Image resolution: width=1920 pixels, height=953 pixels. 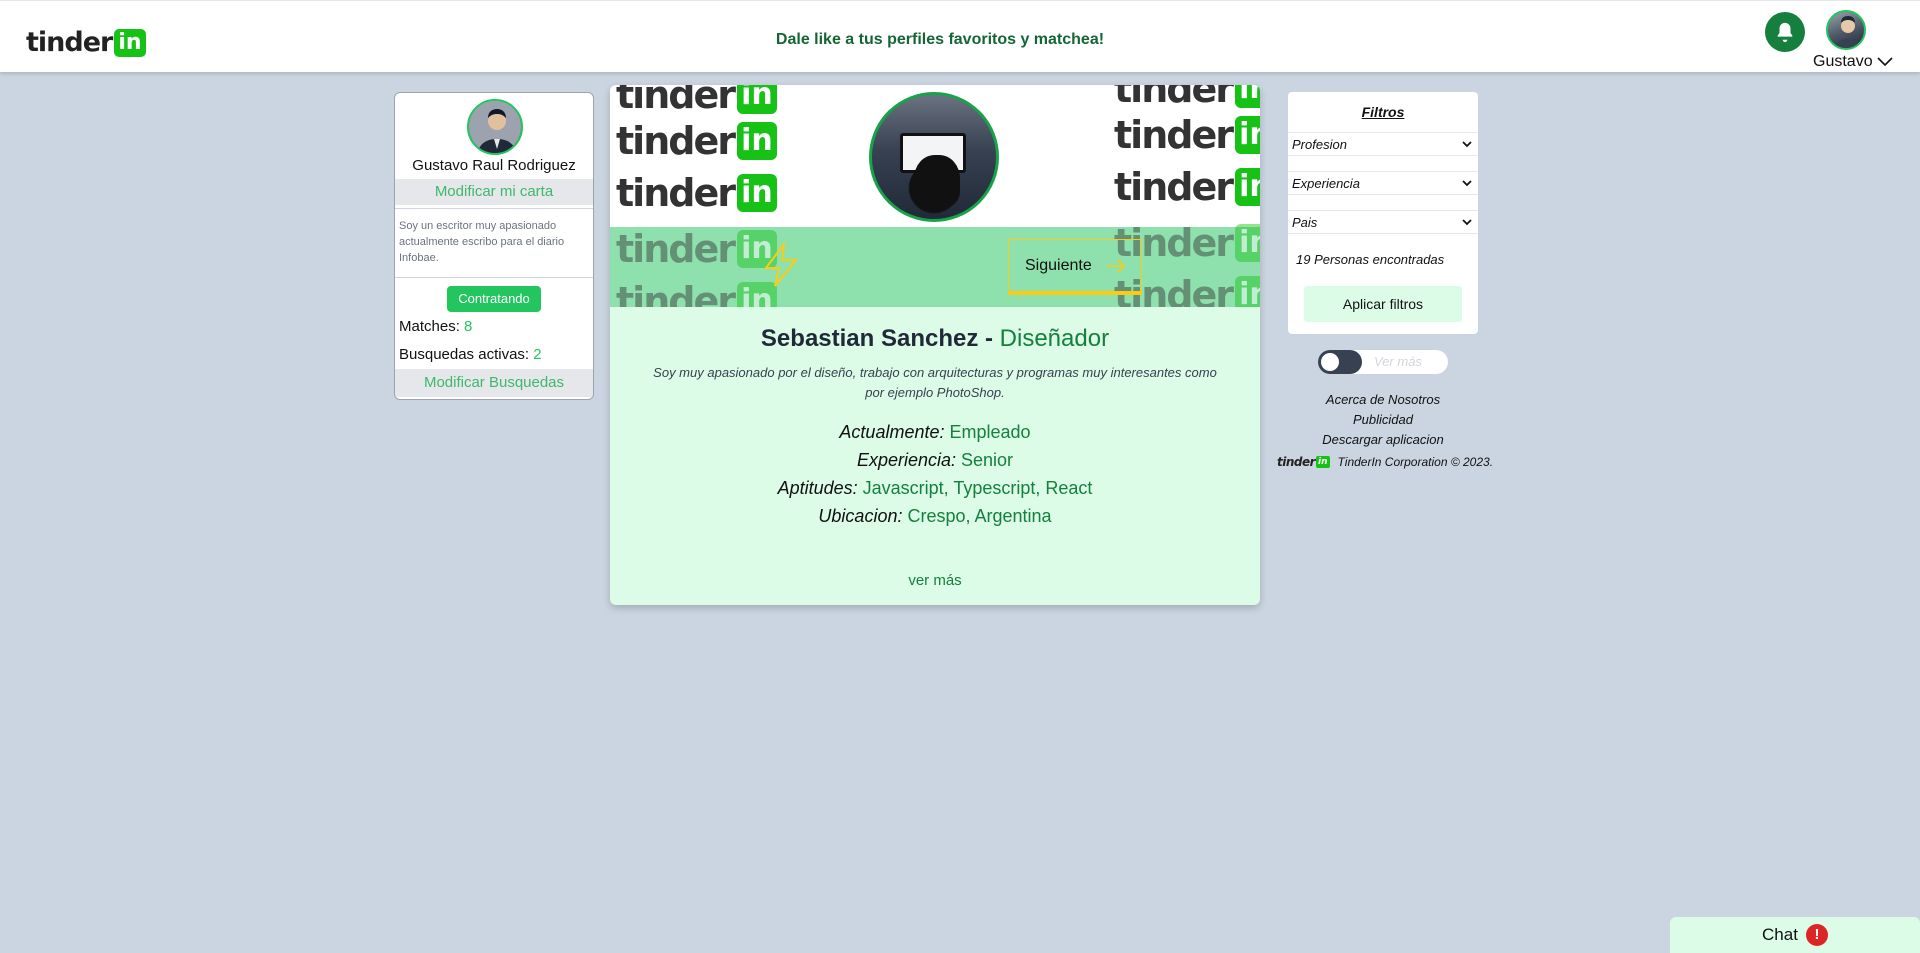 What do you see at coordinates (990, 432) in the screenshot?
I see `detail-value: Empleado` at bounding box center [990, 432].